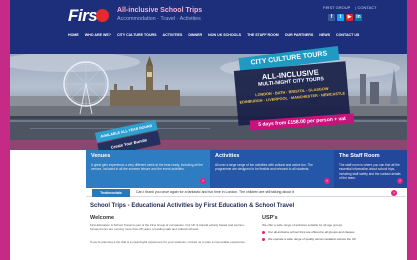  Describe the element at coordinates (195, 35) in the screenshot. I see `nav-item-dinner: DINNER` at that location.